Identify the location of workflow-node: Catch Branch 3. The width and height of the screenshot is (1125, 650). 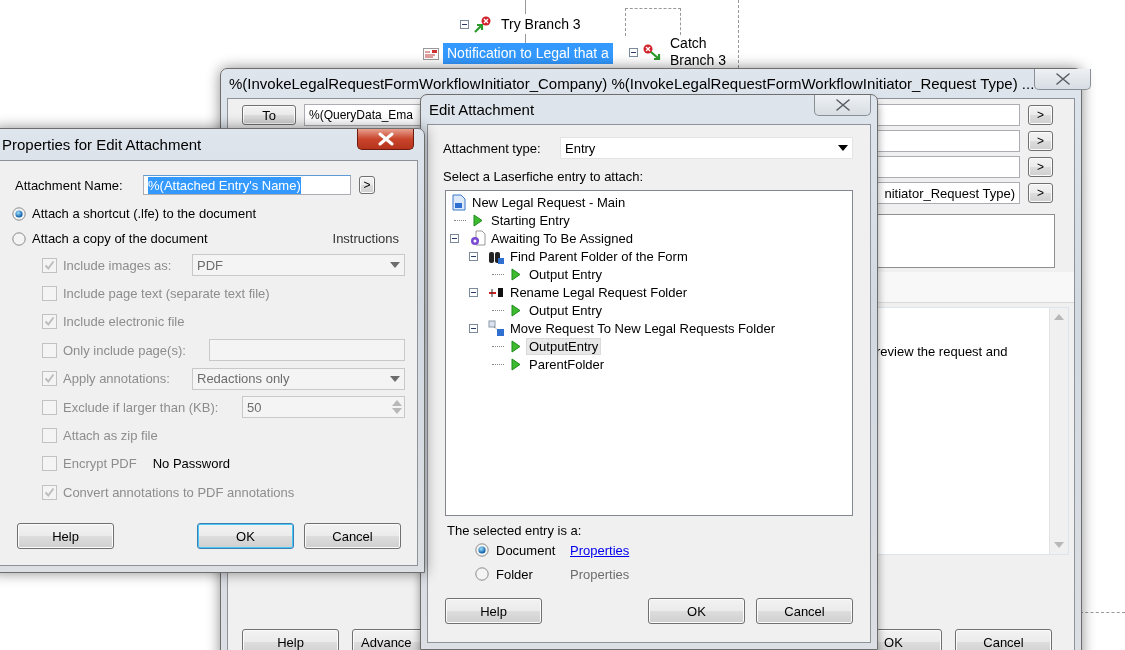
(702, 52).